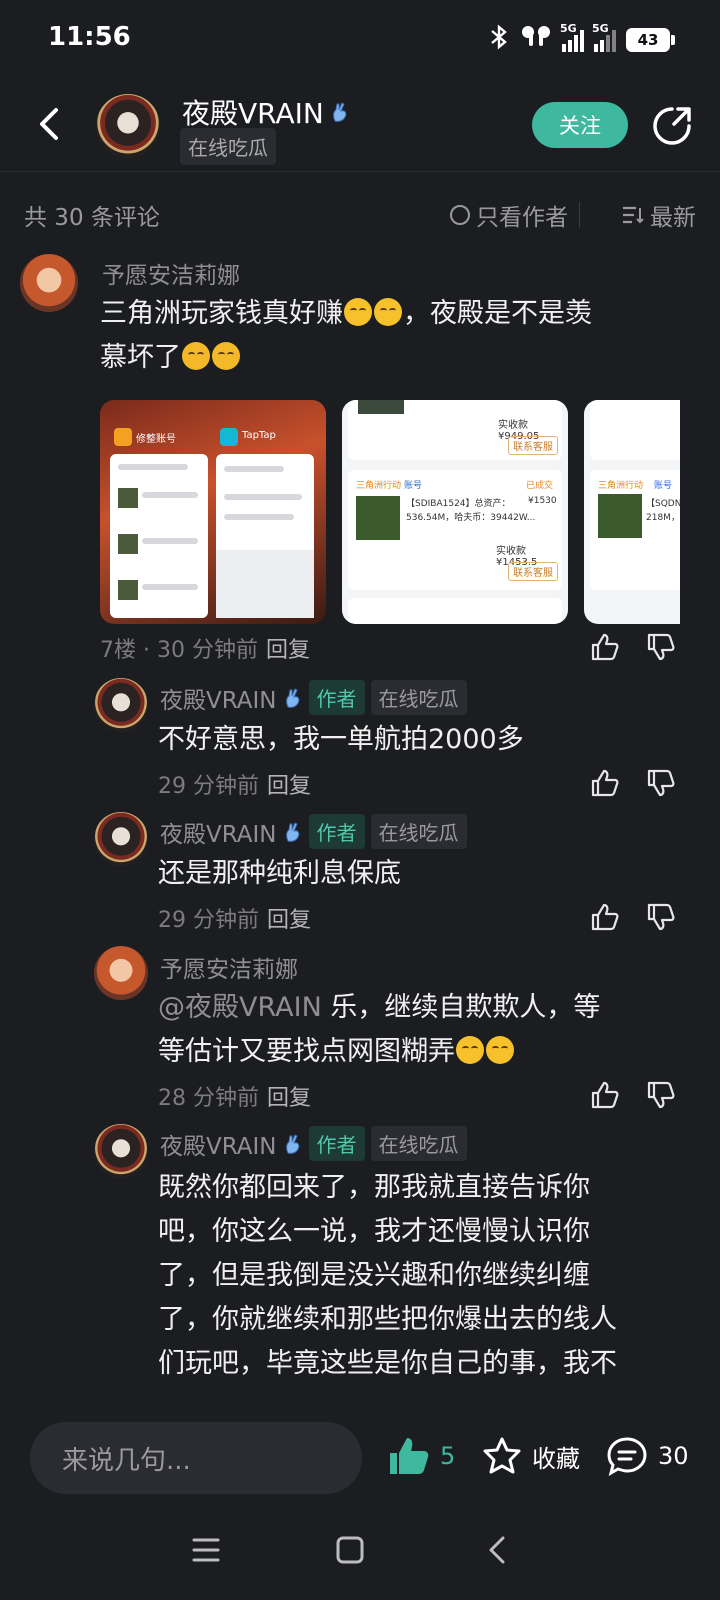 The width and height of the screenshot is (720, 1600). What do you see at coordinates (235, 1098) in the screenshot?
I see `comment-meta: 28 分钟前 回复` at bounding box center [235, 1098].